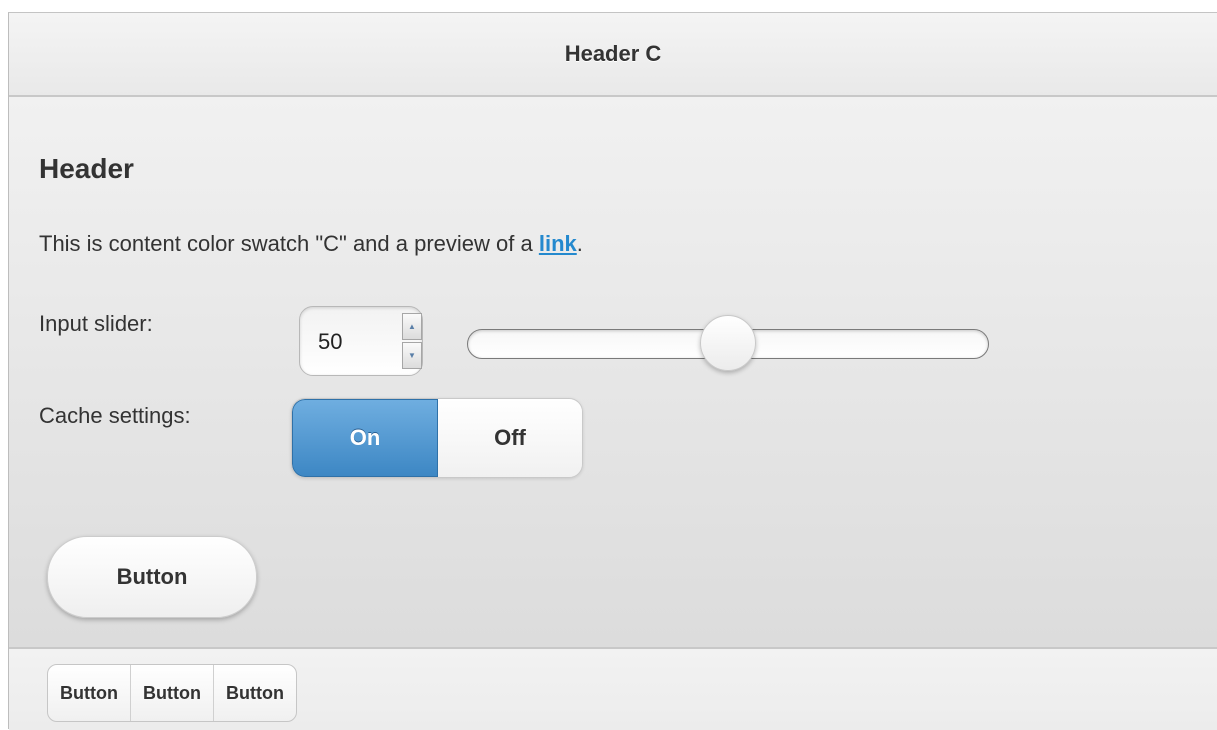 The width and height of the screenshot is (1217, 730). I want to click on page-title: Header C, so click(613, 53).